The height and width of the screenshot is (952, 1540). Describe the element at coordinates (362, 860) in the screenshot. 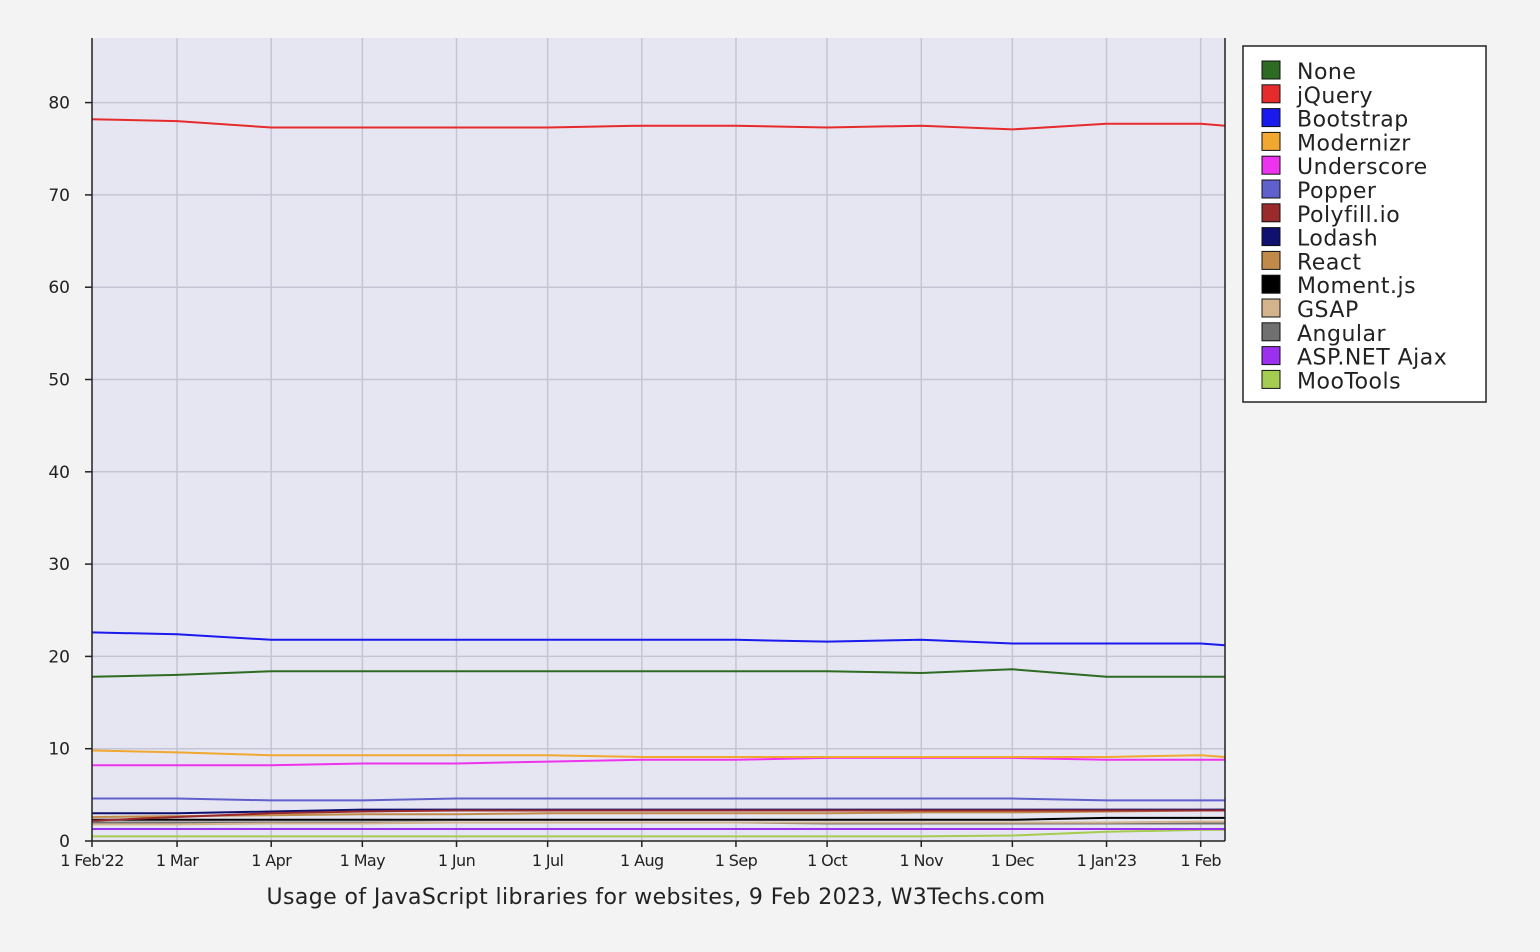

I see `x-tick-label: 1 May` at that location.